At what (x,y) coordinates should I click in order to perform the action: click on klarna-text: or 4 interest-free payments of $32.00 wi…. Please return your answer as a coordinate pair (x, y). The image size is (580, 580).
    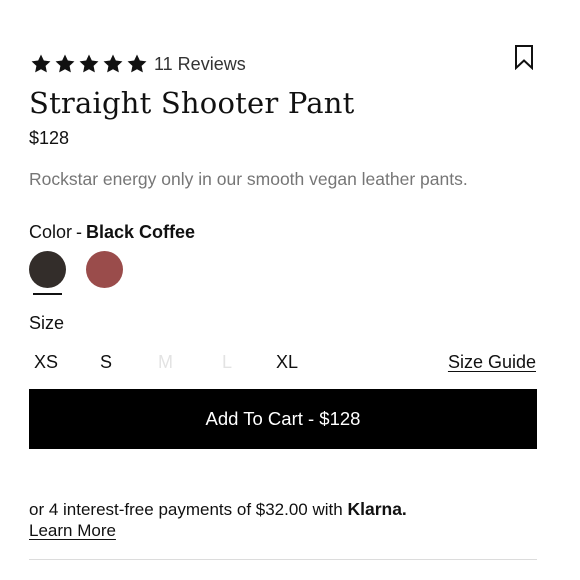
    Looking at the image, I should click on (186, 509).